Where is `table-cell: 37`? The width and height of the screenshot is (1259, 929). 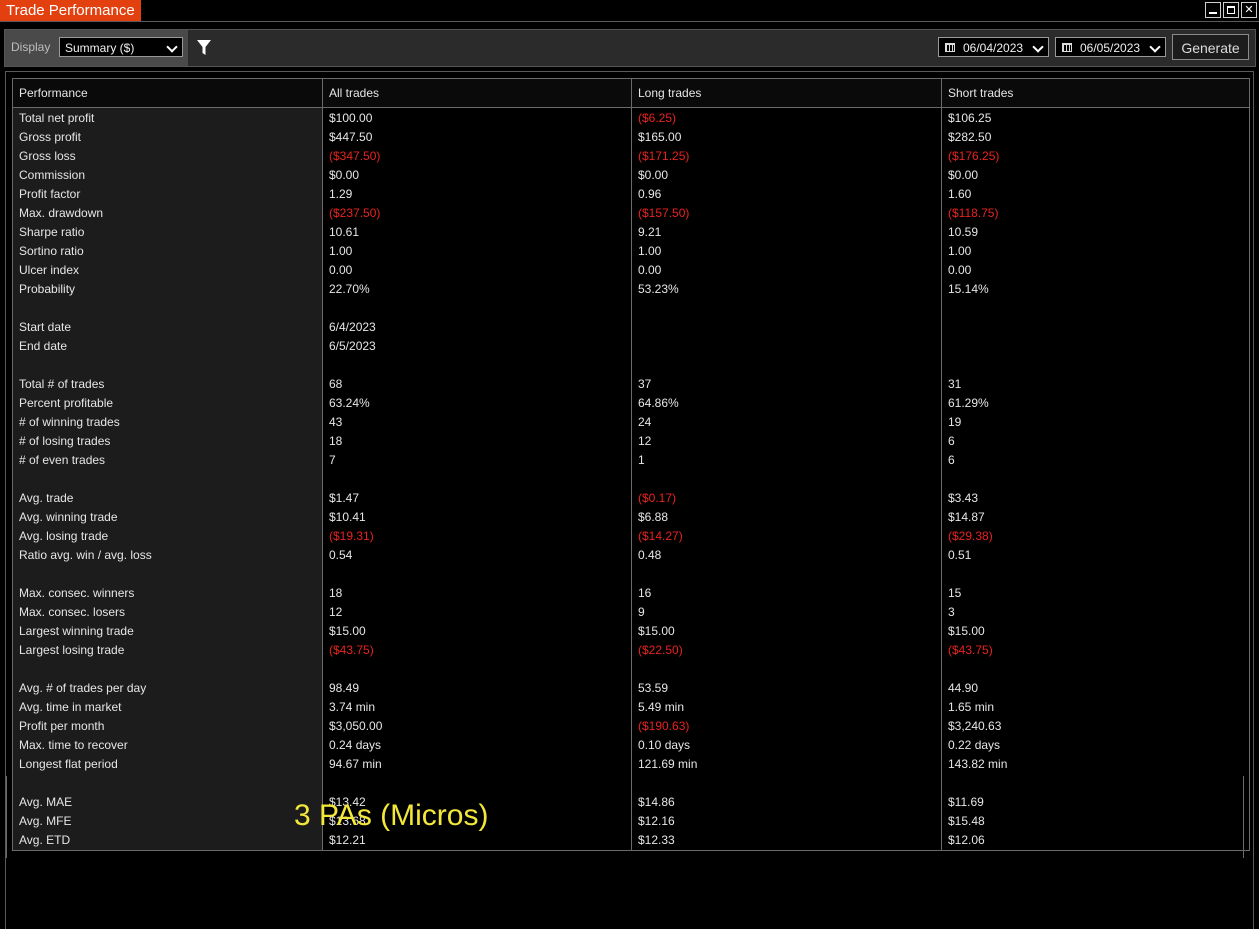
table-cell: 37 is located at coordinates (645, 384).